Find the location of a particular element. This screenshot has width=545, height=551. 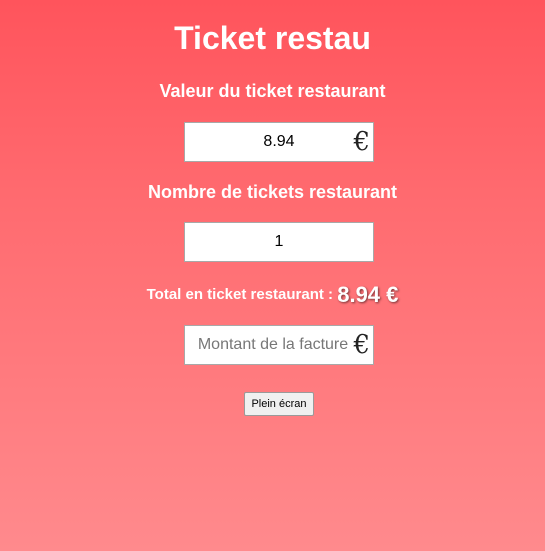

ticket-count-input is located at coordinates (279, 242).